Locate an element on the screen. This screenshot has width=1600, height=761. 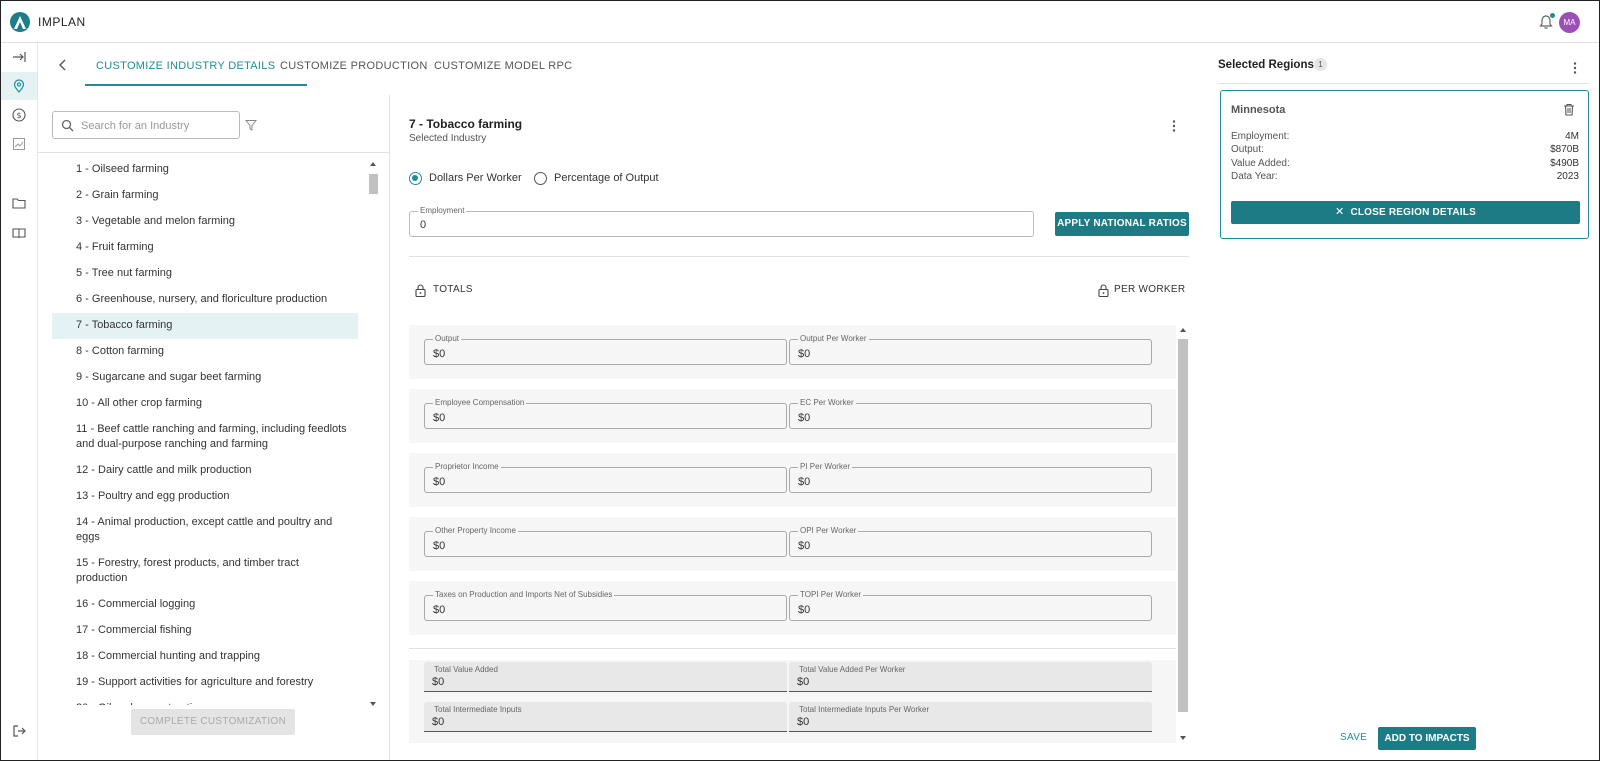
stat-value: 4M is located at coordinates (1572, 136).